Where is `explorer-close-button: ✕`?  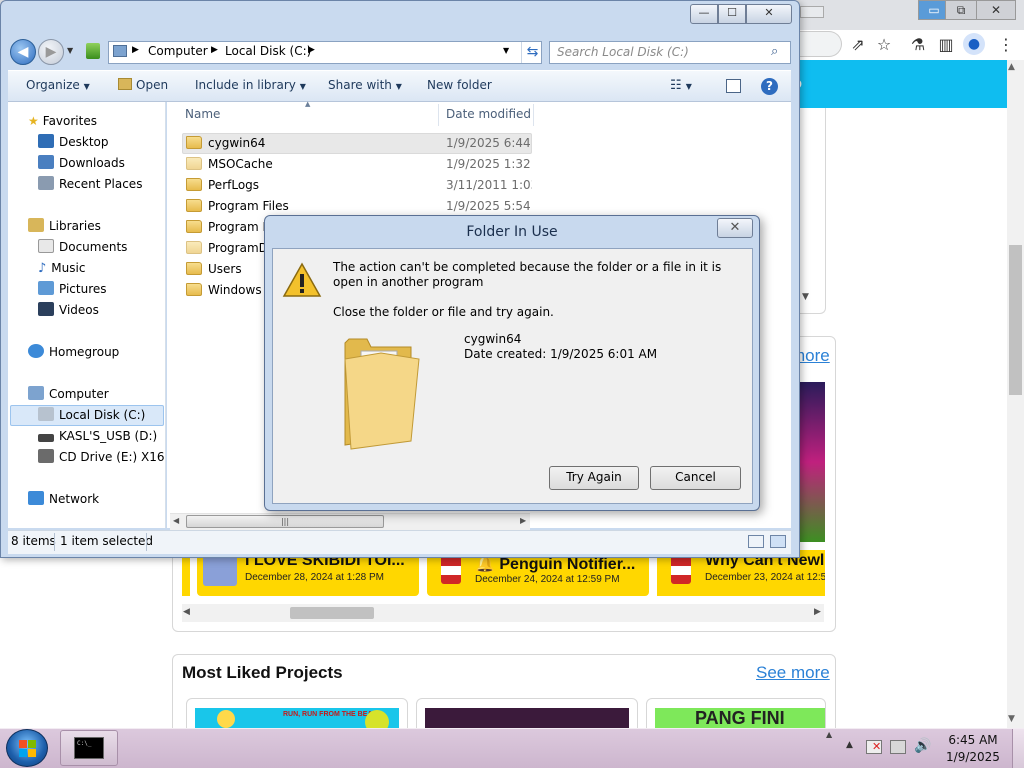
explorer-close-button: ✕ is located at coordinates (769, 14).